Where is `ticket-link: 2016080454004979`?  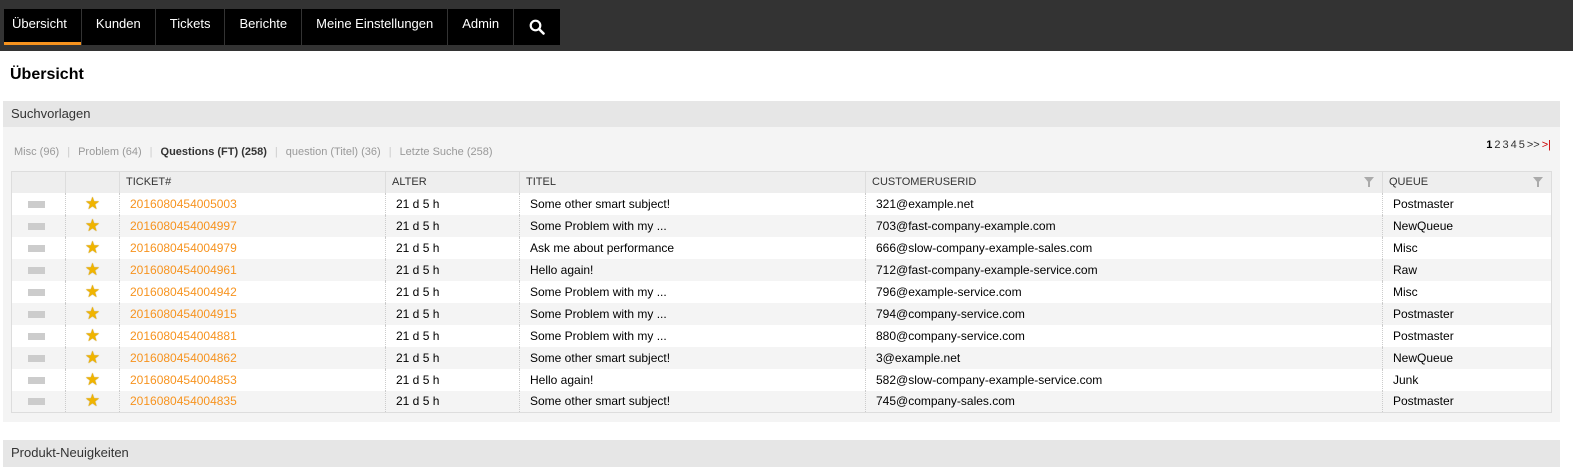 ticket-link: 2016080454004979 is located at coordinates (183, 248).